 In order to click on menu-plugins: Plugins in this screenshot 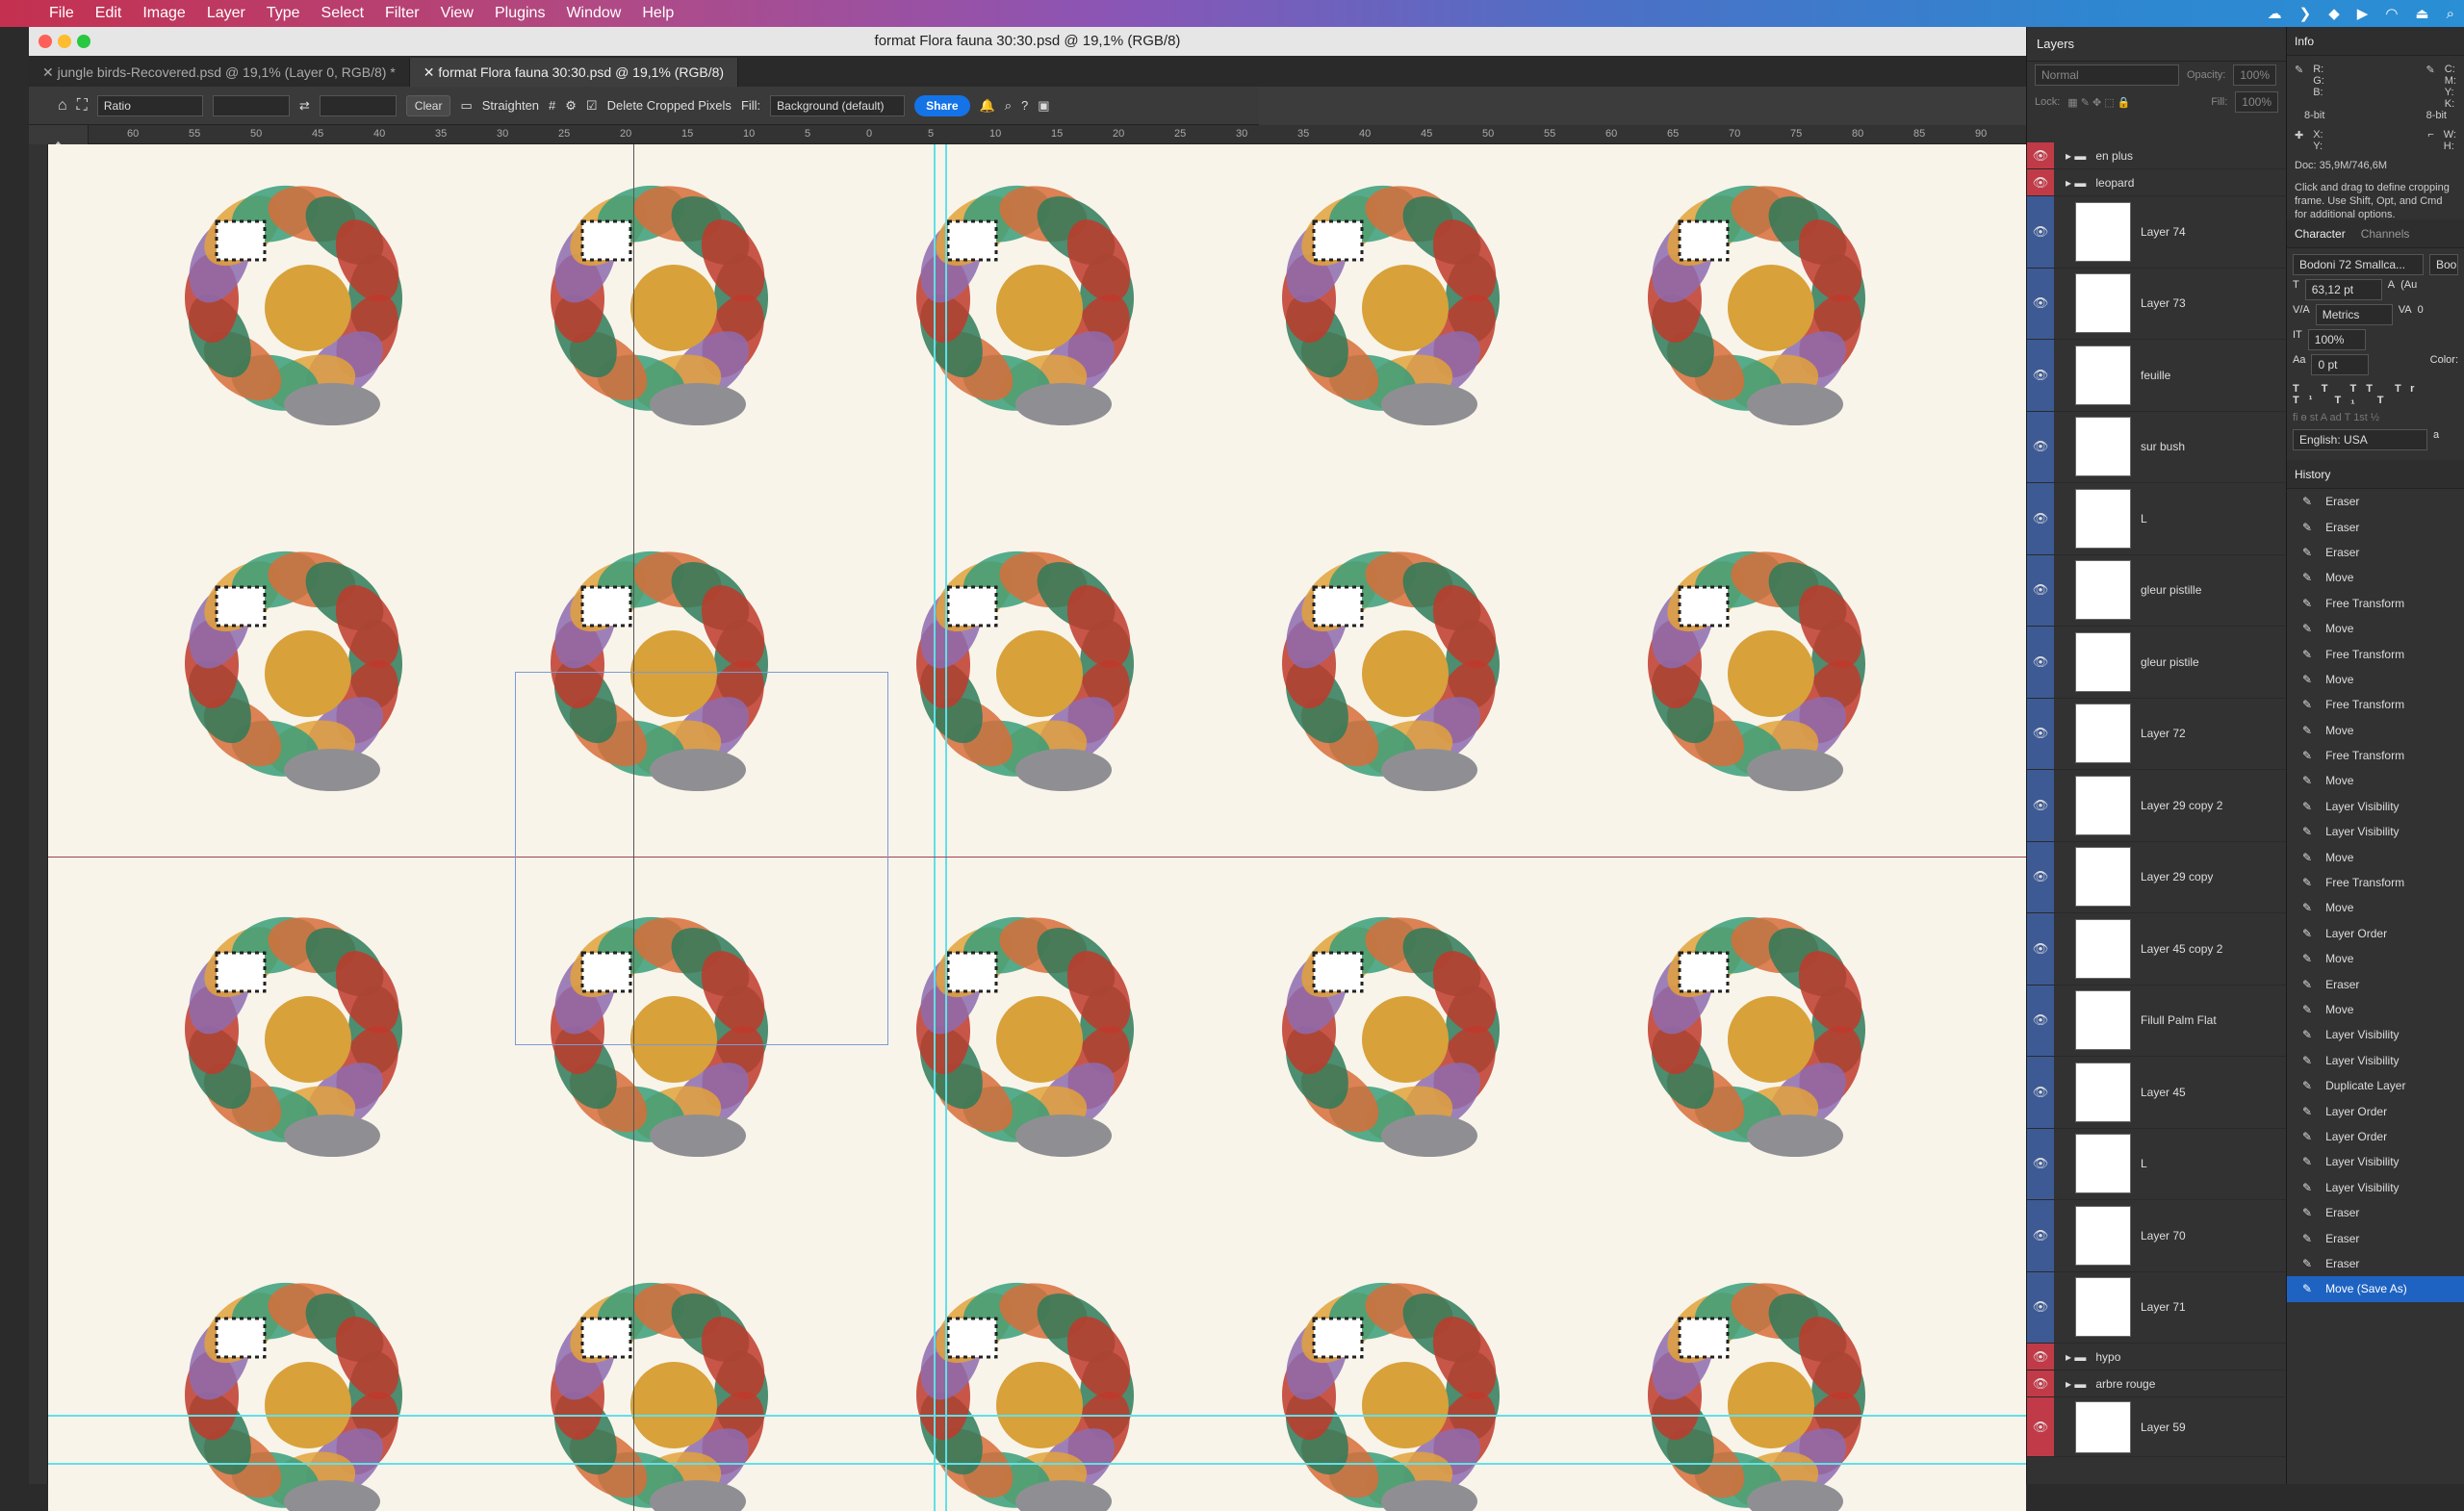, I will do `click(519, 13)`.